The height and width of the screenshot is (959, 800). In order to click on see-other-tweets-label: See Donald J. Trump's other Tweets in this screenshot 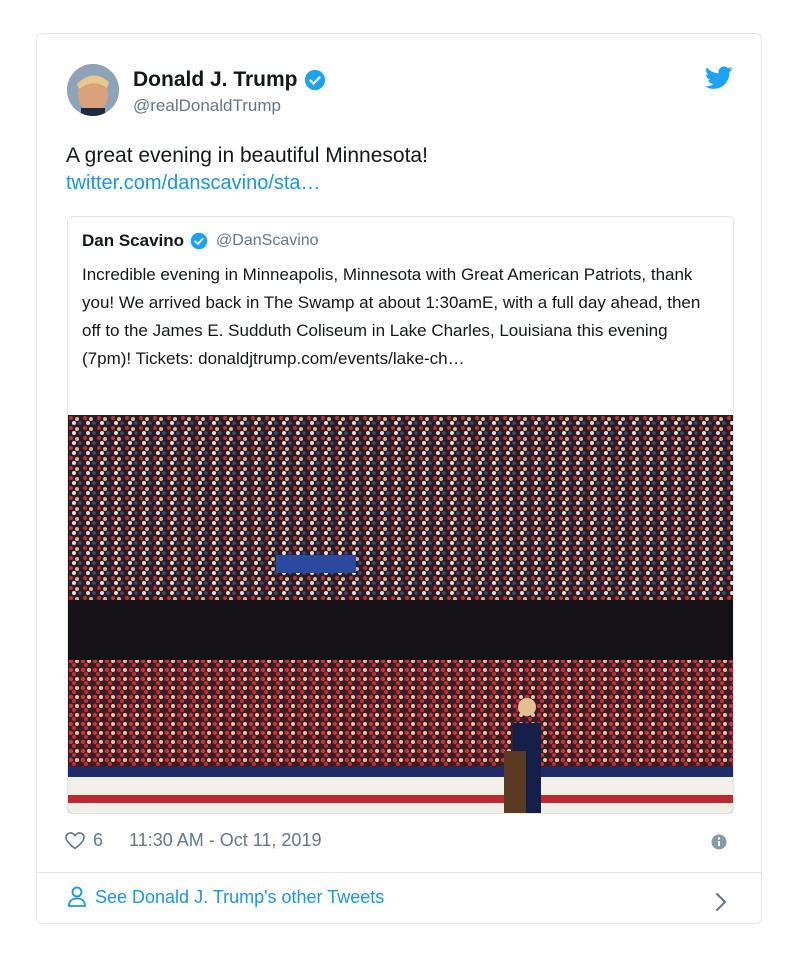, I will do `click(239, 897)`.